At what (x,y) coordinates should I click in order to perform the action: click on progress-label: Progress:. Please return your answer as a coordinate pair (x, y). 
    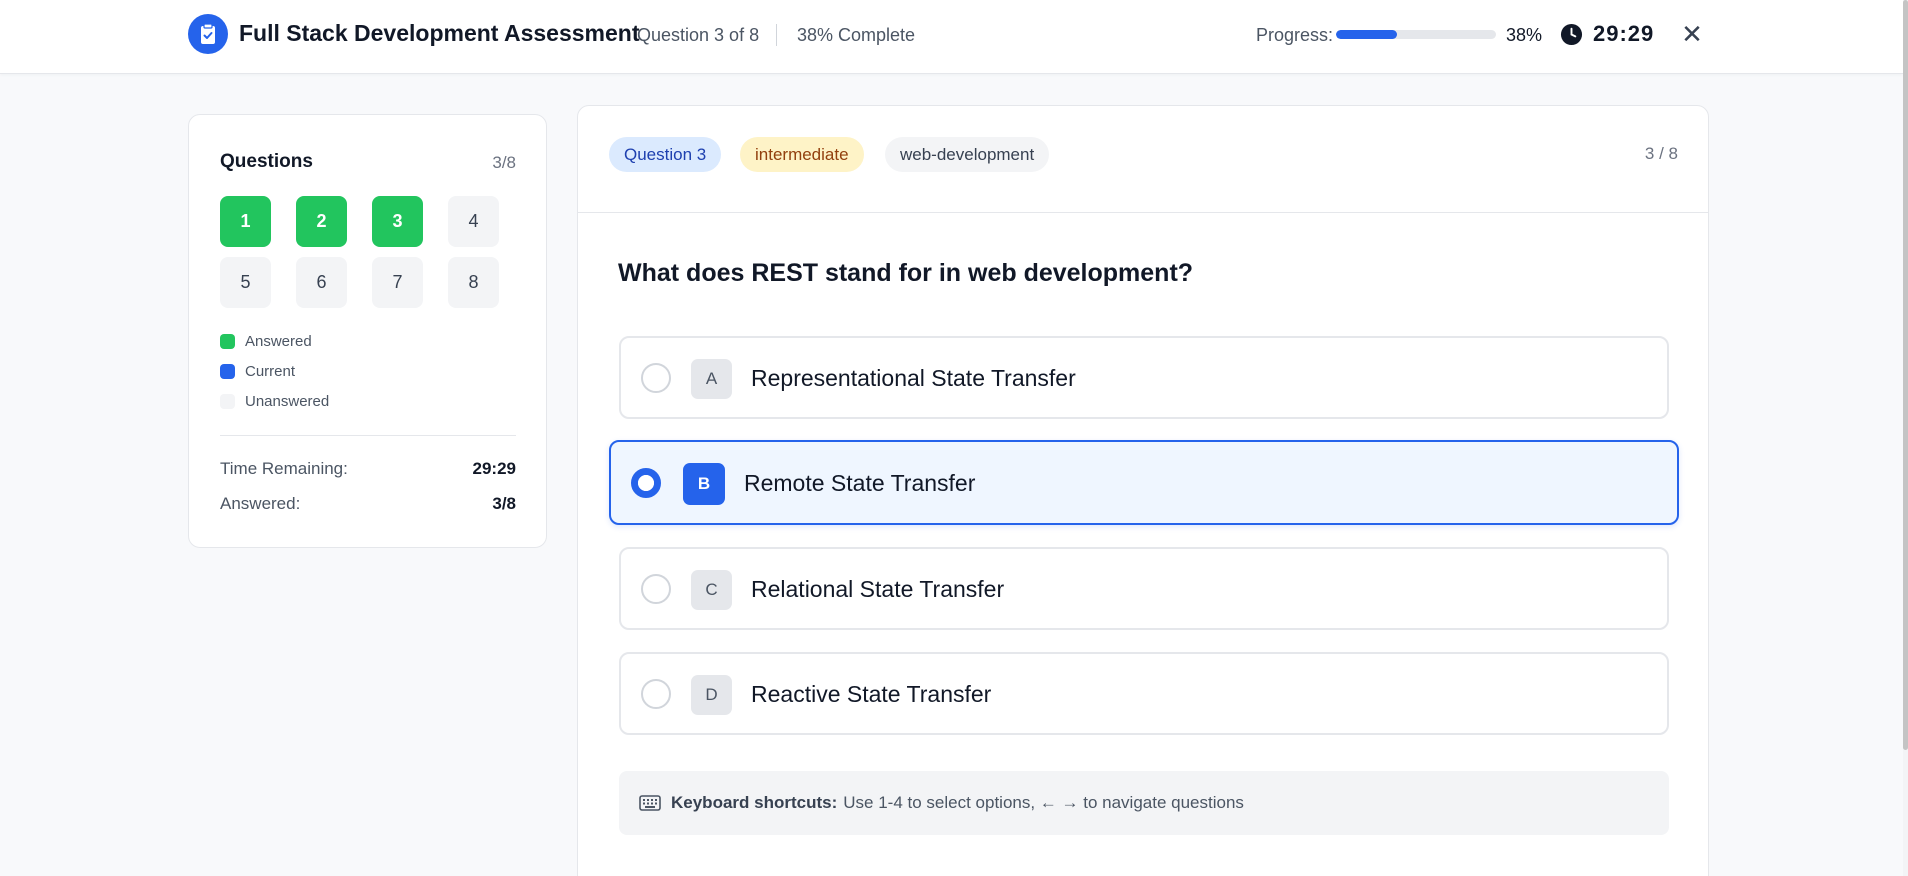
    Looking at the image, I should click on (1295, 35).